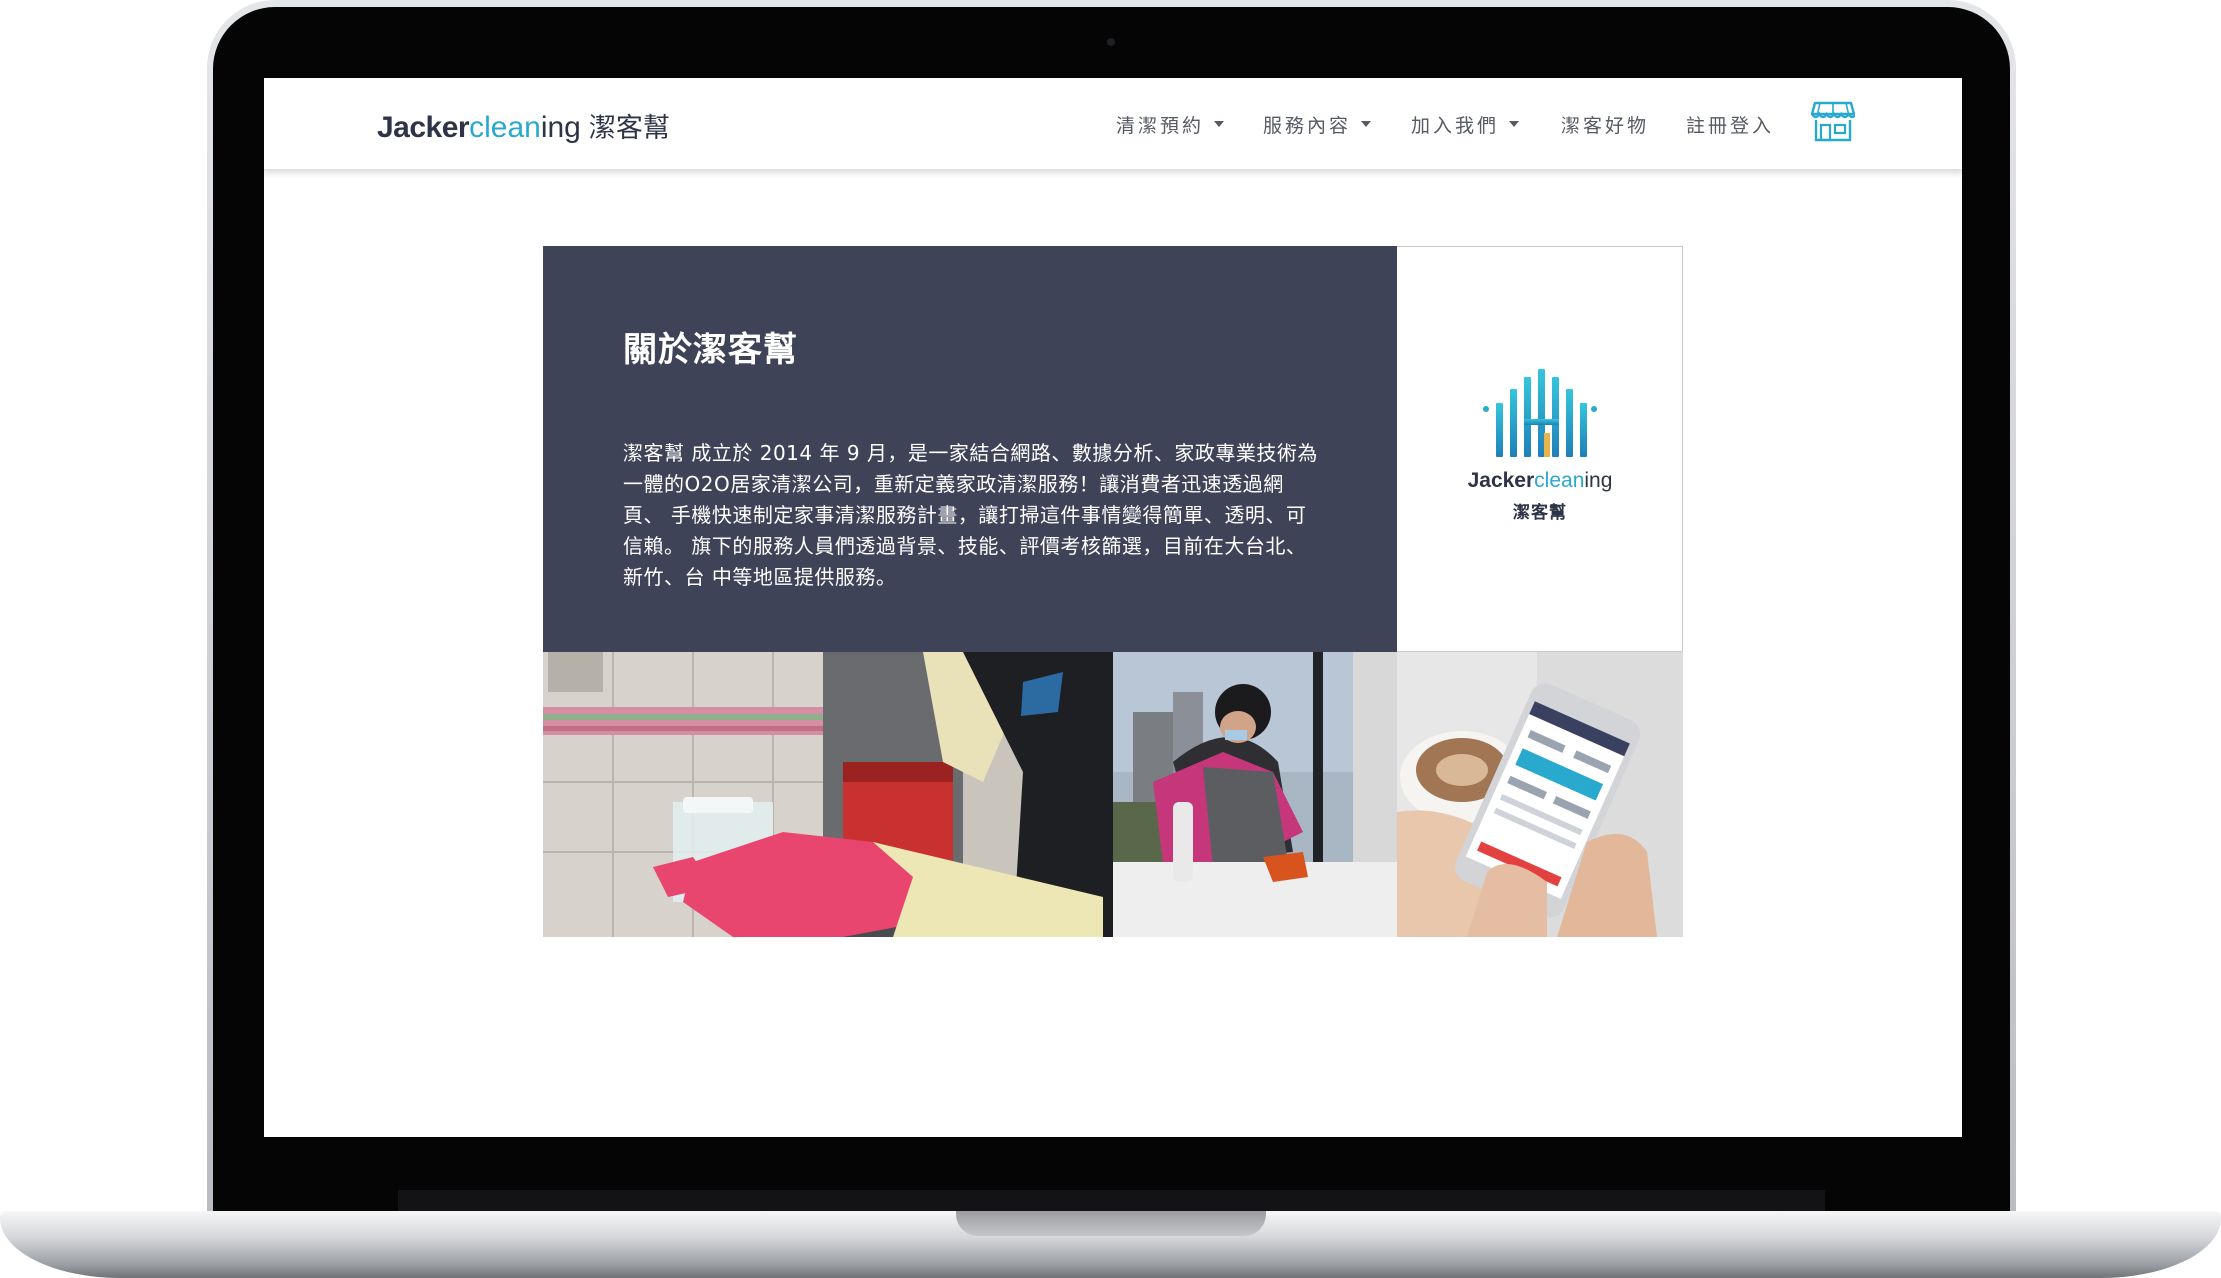  Describe the element at coordinates (1113, 174) in the screenshot. I see `navbar-shadow` at that location.